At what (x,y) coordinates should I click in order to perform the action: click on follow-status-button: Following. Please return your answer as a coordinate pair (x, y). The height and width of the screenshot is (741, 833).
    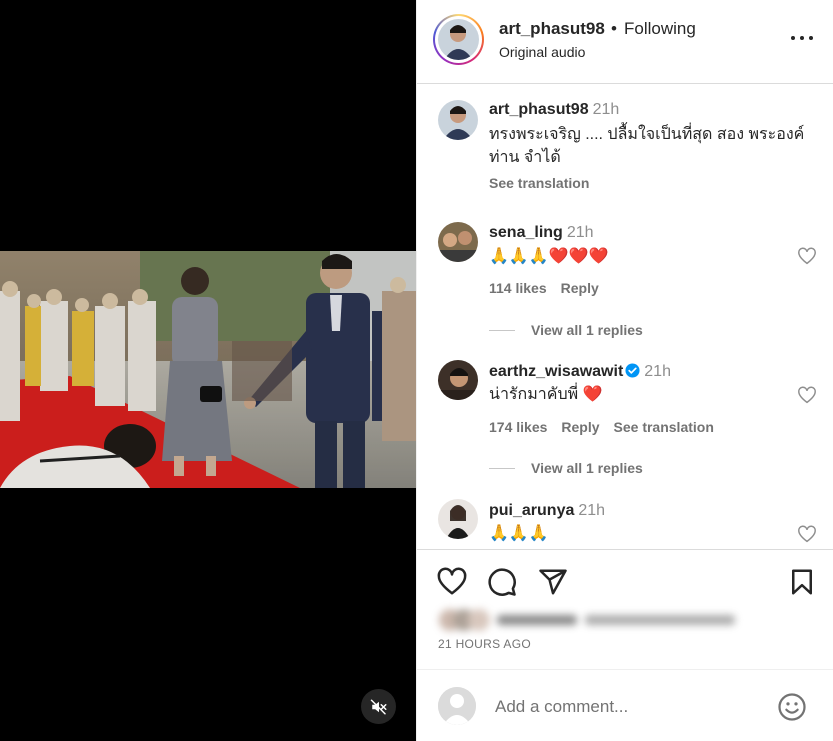
    Looking at the image, I should click on (660, 29).